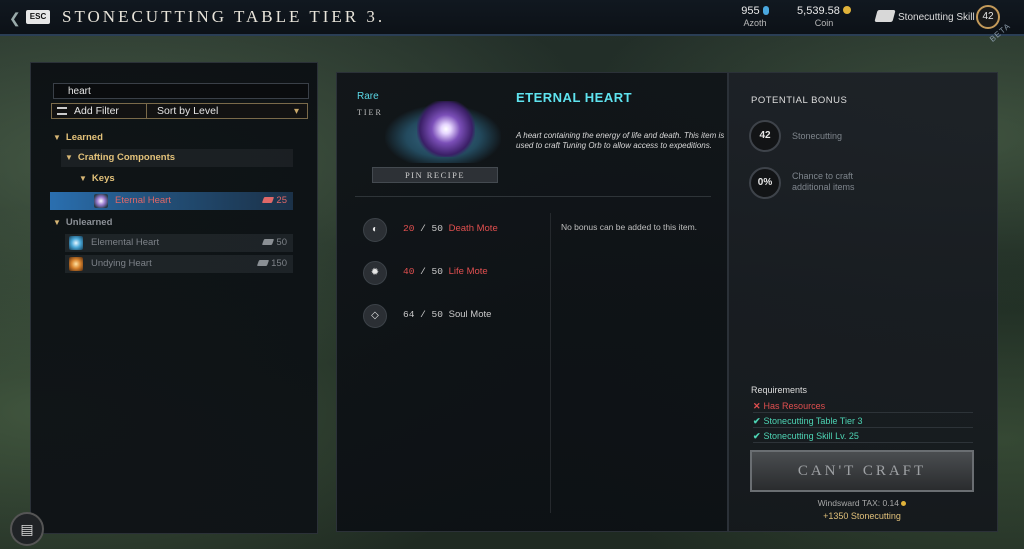 The height and width of the screenshot is (549, 1024). I want to click on recipe-count: 150, so click(272, 264).